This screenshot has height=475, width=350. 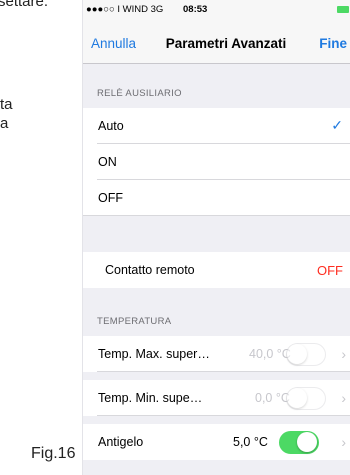 I want to click on document-text-line: a, so click(x=4, y=123).